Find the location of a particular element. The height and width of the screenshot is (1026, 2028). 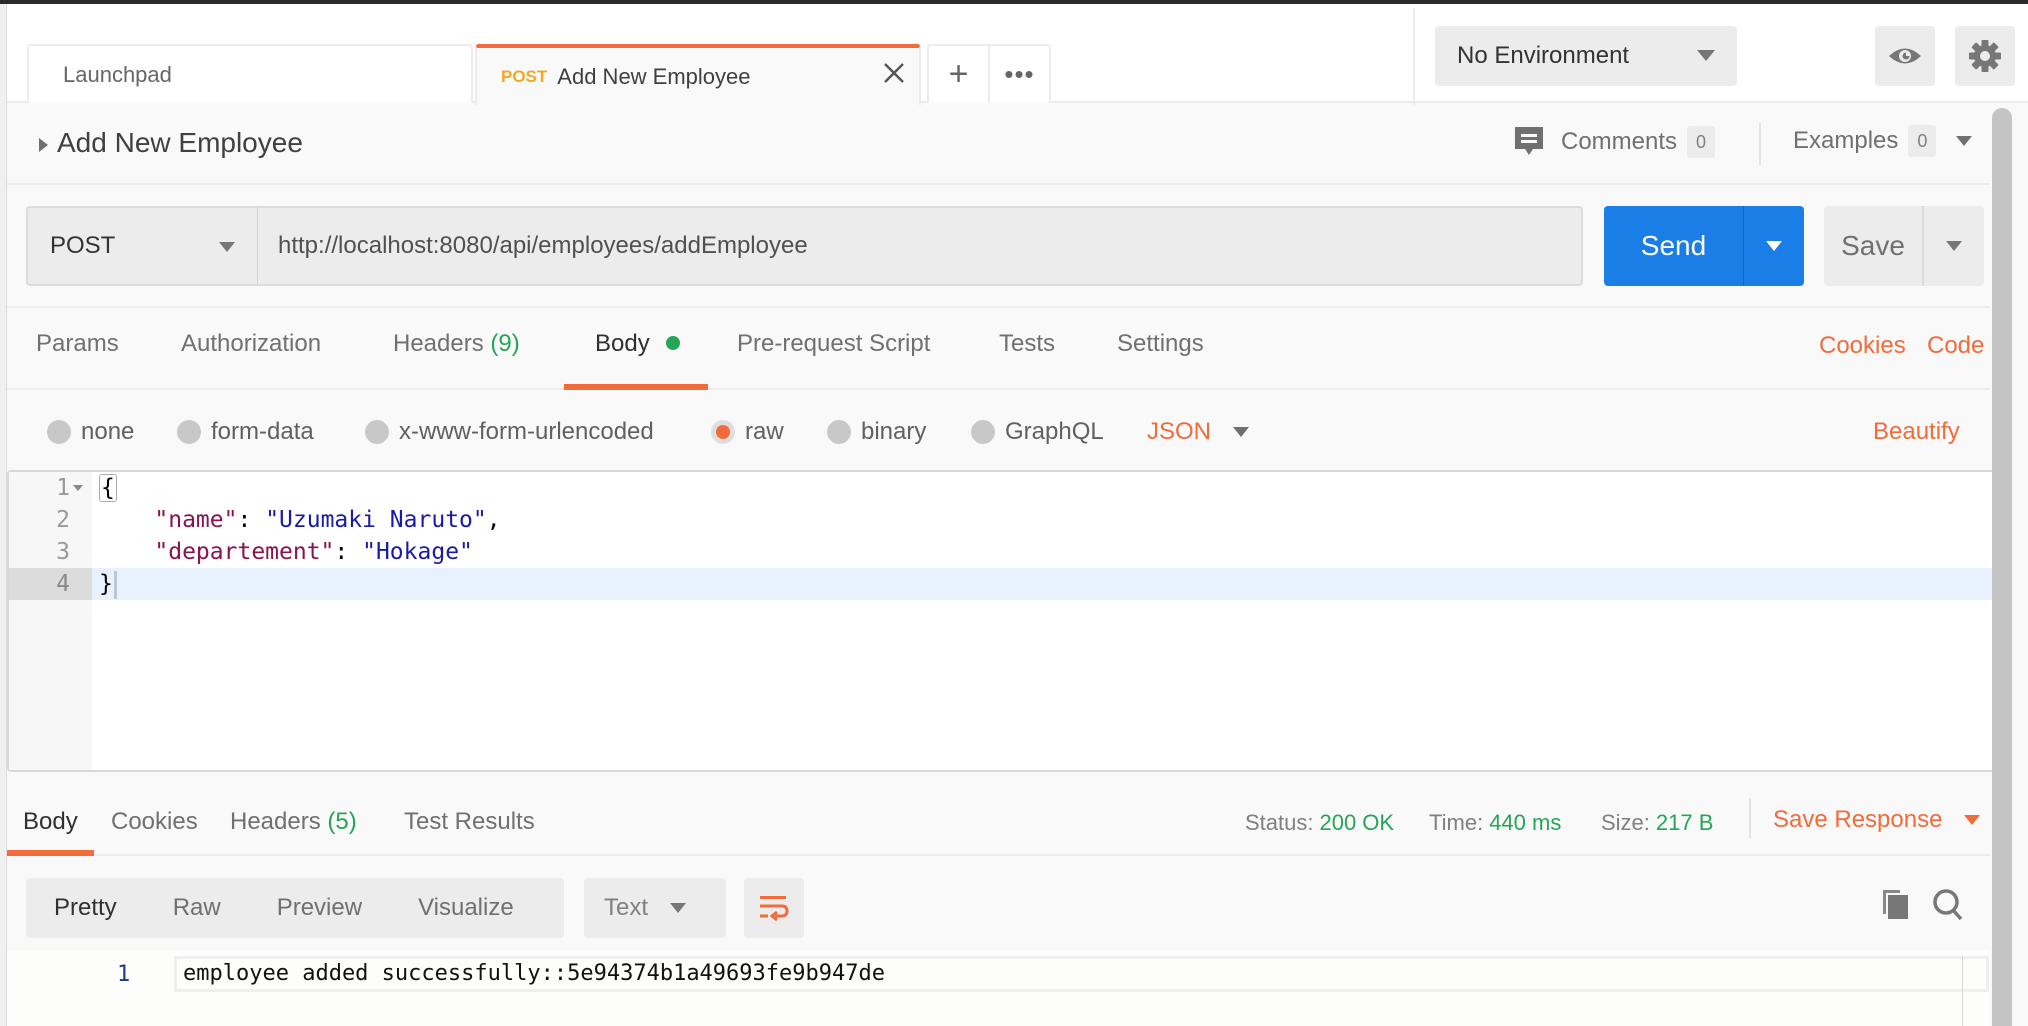

response-tab-headers: Headers (5) is located at coordinates (293, 822).